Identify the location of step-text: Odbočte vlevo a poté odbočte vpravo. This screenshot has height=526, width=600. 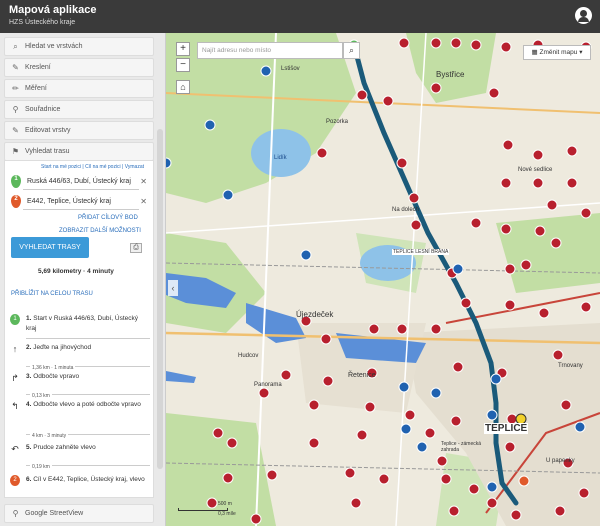
(87, 404).